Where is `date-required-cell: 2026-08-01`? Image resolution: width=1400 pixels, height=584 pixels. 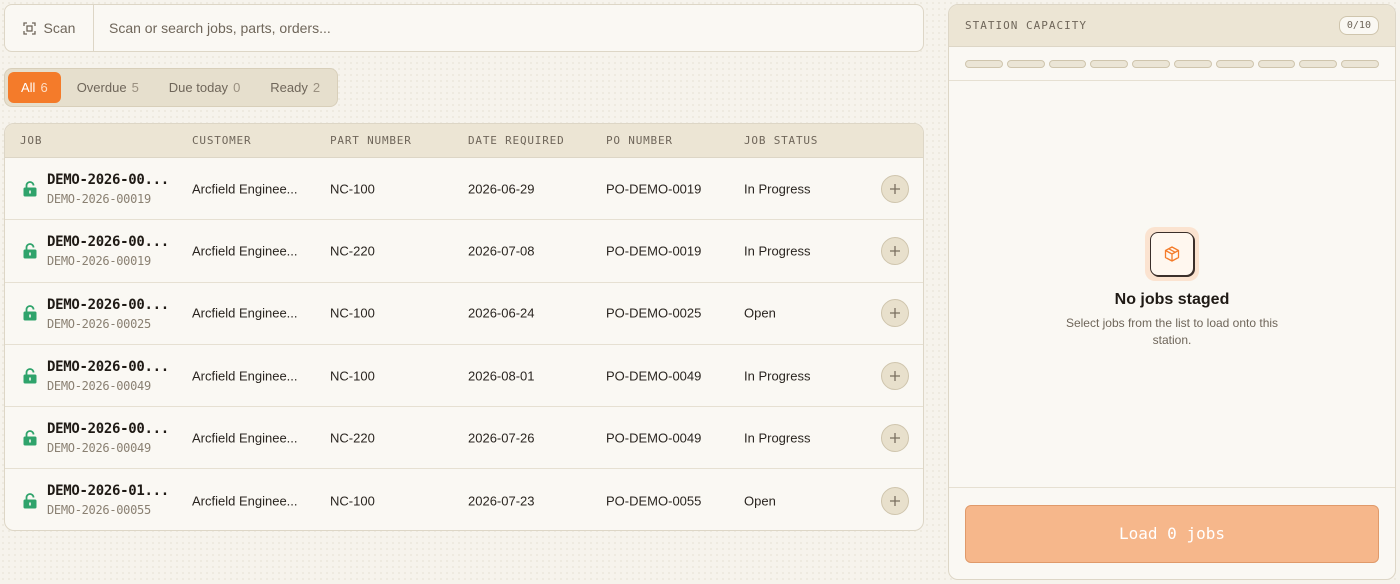
date-required-cell: 2026-08-01 is located at coordinates (501, 376).